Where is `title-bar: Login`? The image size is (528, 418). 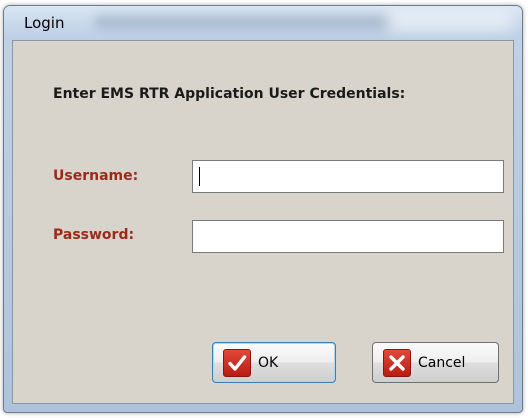 title-bar: Login is located at coordinates (263, 23).